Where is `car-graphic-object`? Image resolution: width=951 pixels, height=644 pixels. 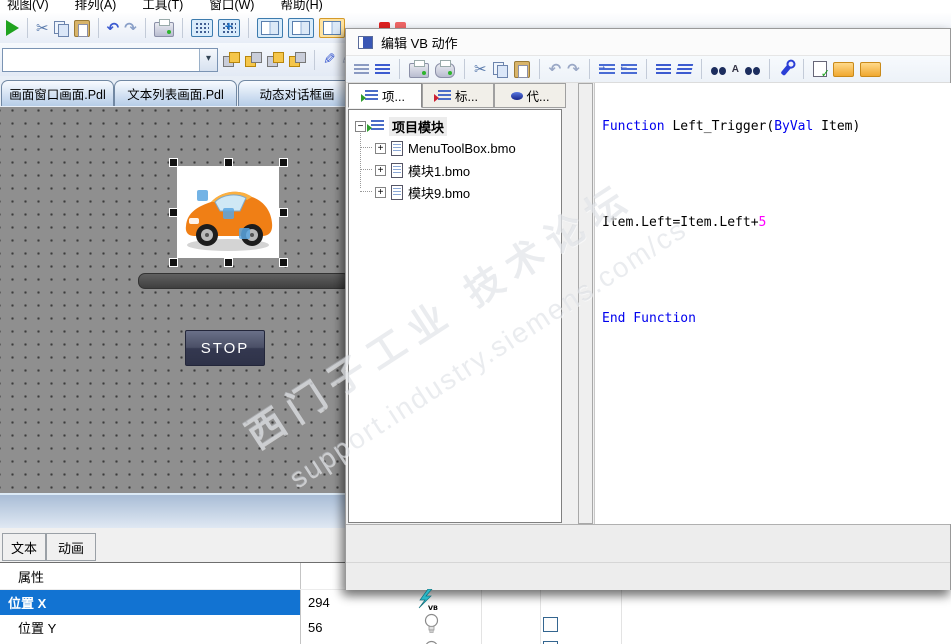
car-graphic-object is located at coordinates (228, 212).